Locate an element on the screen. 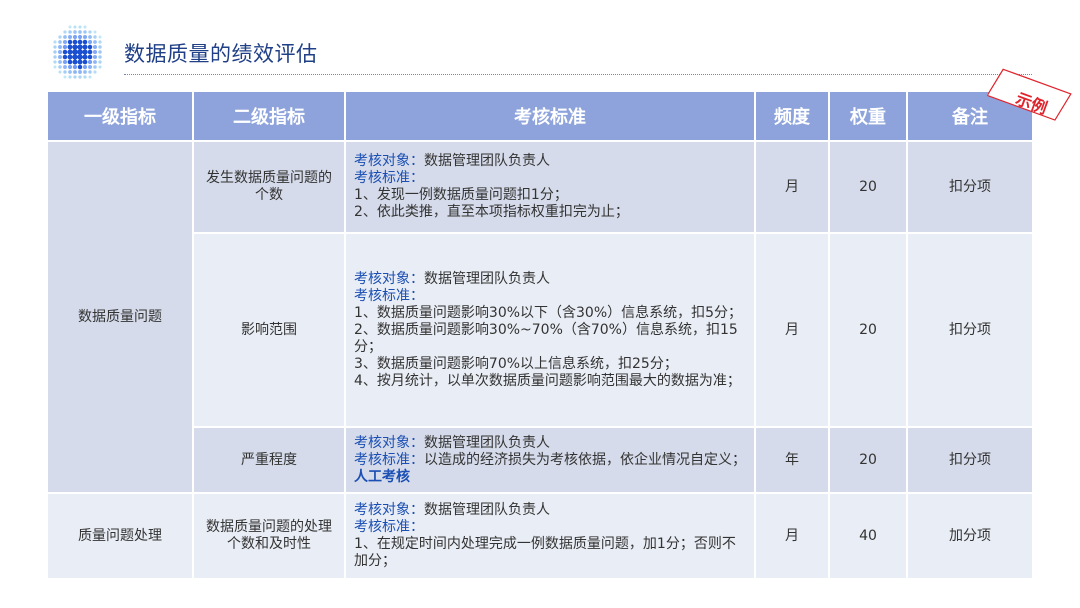 The height and width of the screenshot is (608, 1080). table-header-row: 一级指标 二级指标 考核标准 频度 权重 备注 is located at coordinates (540, 116).